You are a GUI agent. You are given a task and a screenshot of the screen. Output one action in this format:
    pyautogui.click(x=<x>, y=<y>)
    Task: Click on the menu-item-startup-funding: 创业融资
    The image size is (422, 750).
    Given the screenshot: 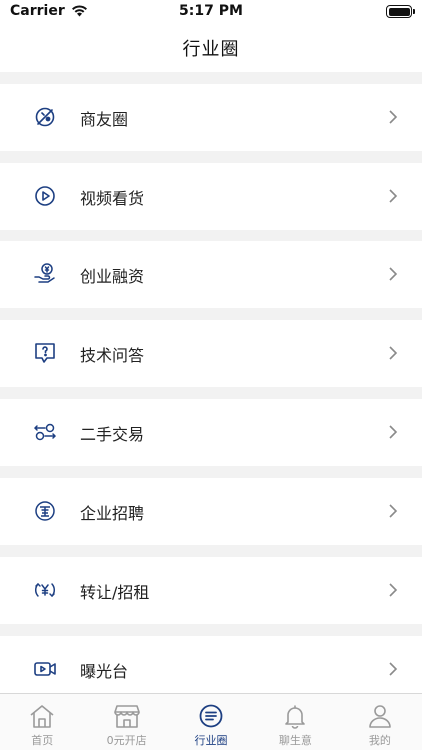 What is the action you would take?
    pyautogui.click(x=211, y=274)
    